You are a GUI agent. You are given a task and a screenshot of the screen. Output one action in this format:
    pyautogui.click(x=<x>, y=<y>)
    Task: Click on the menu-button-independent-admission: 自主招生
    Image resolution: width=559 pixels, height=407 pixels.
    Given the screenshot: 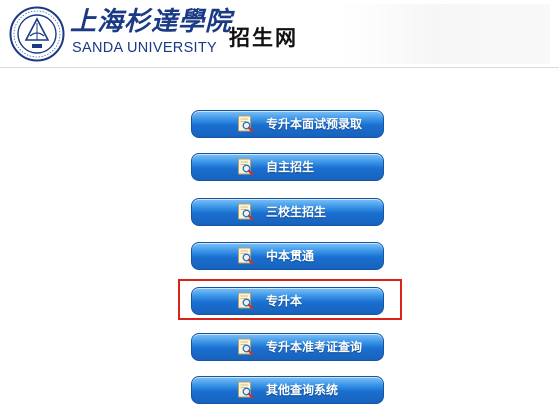 What is the action you would take?
    pyautogui.click(x=287, y=167)
    